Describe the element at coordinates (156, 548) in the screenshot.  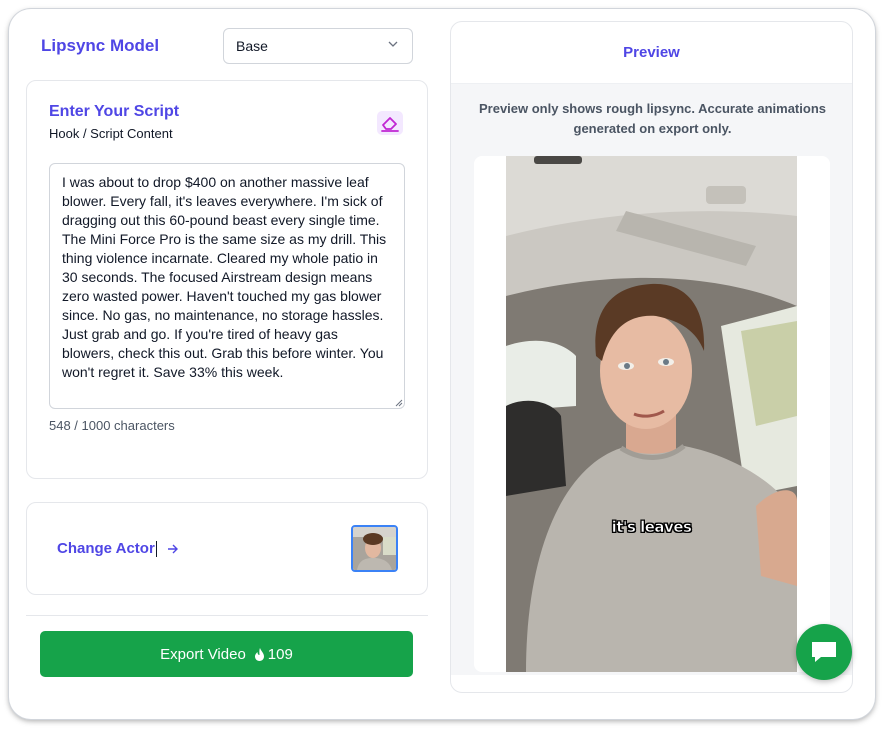
I see `text-cursor` at that location.